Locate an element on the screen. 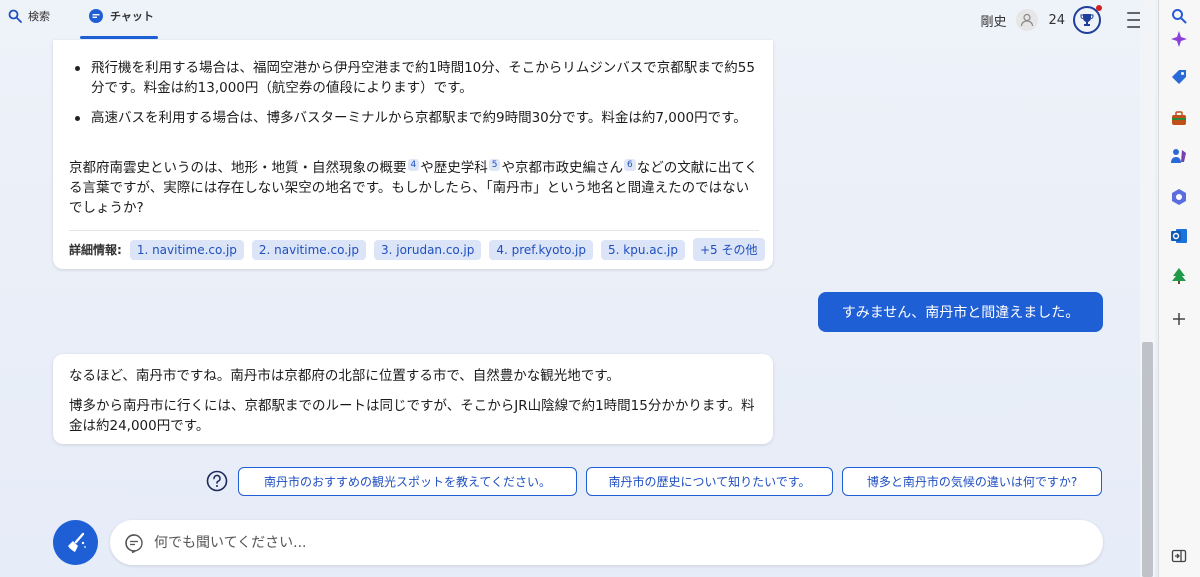  chat-input is located at coordinates (604, 542).